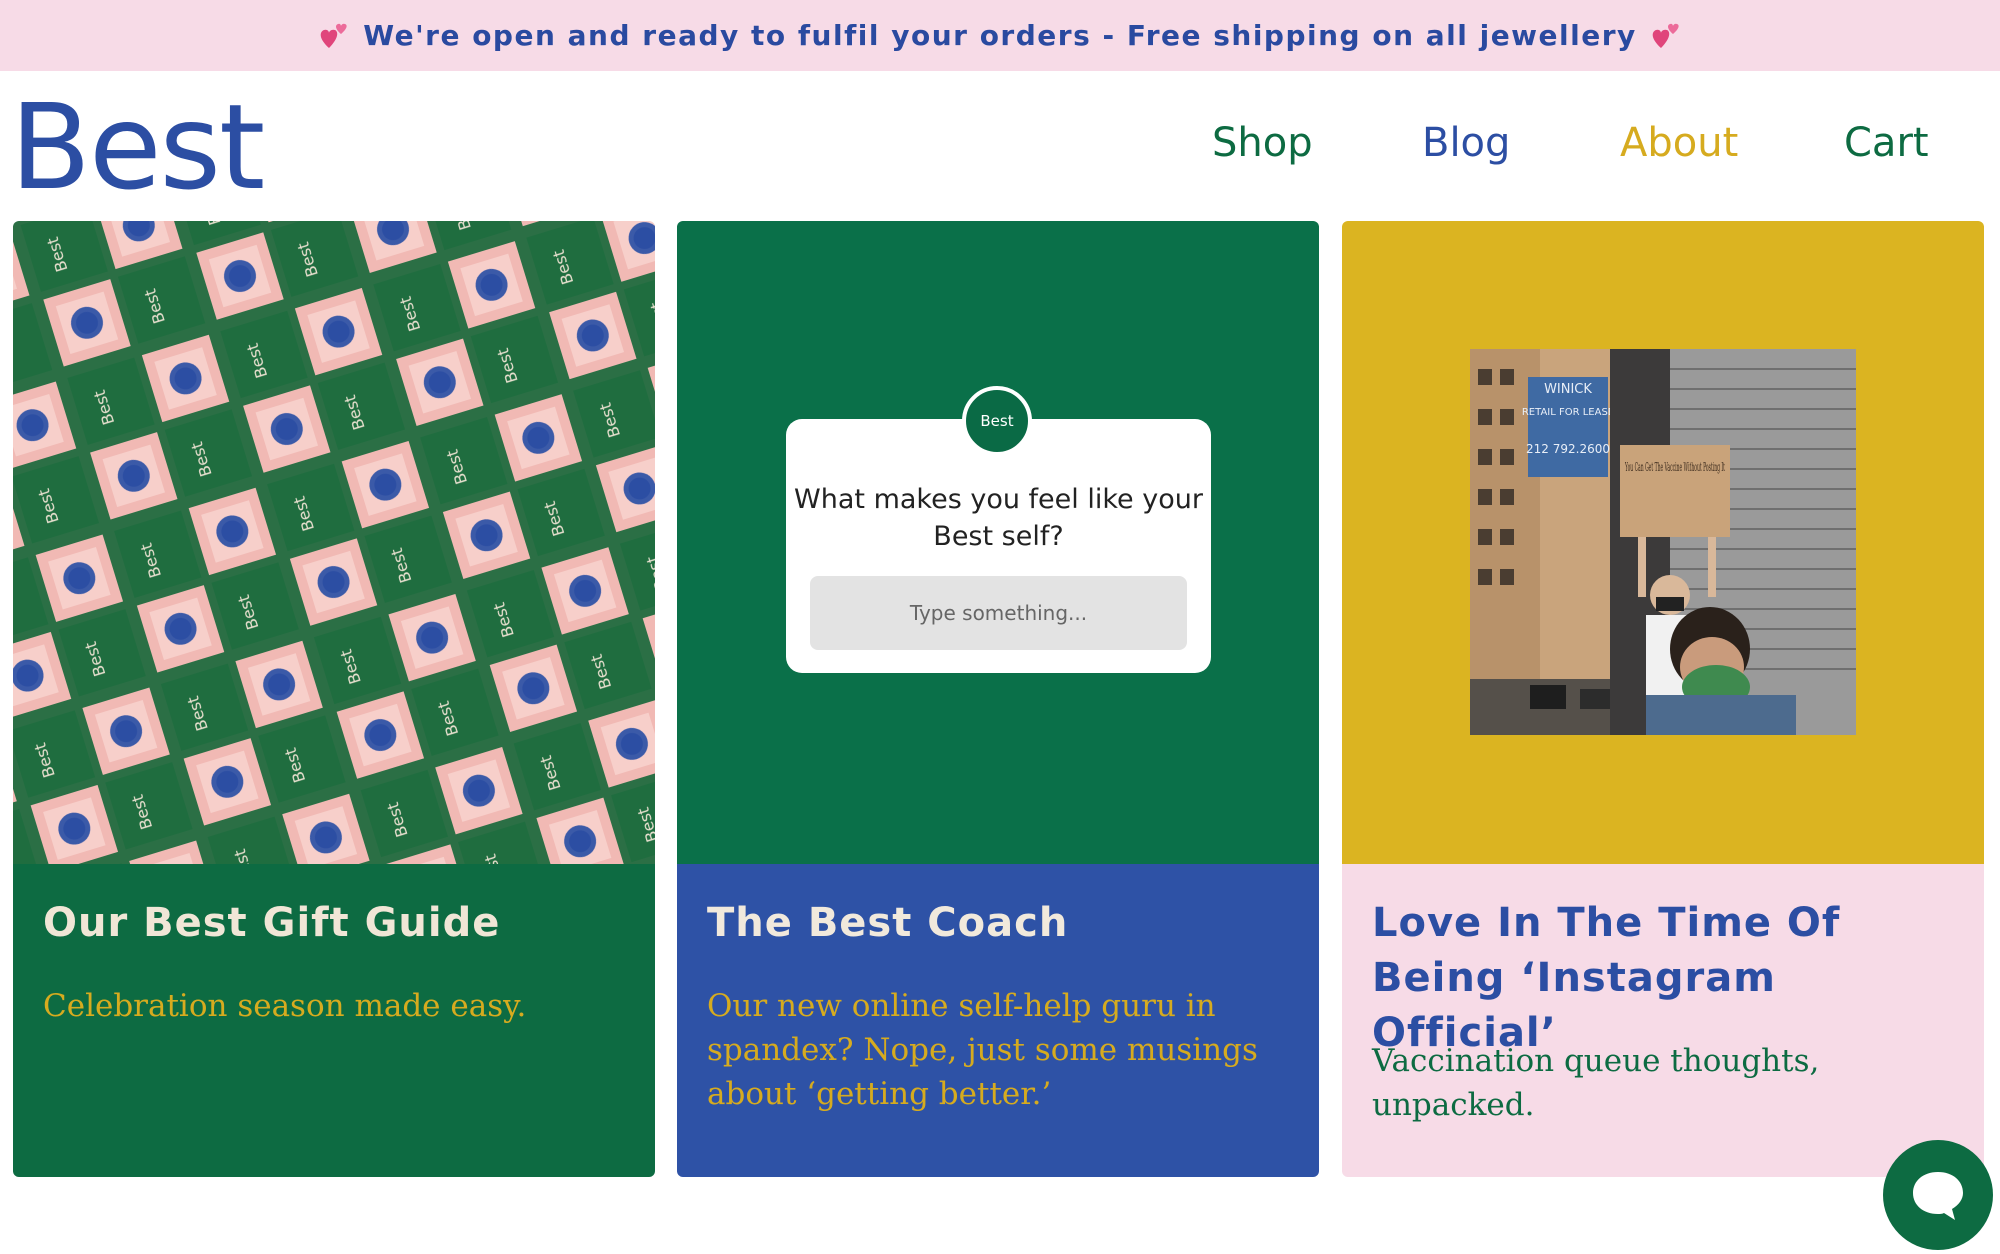 This screenshot has width=2000, height=1254. I want to click on card-title: Our Best Gift Guide, so click(334, 923).